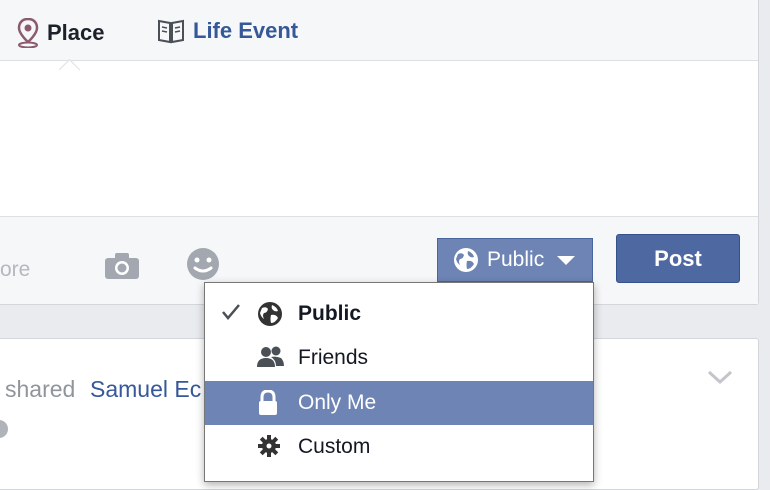 The image size is (770, 490). I want to click on more-button-label: ore, so click(15, 270).